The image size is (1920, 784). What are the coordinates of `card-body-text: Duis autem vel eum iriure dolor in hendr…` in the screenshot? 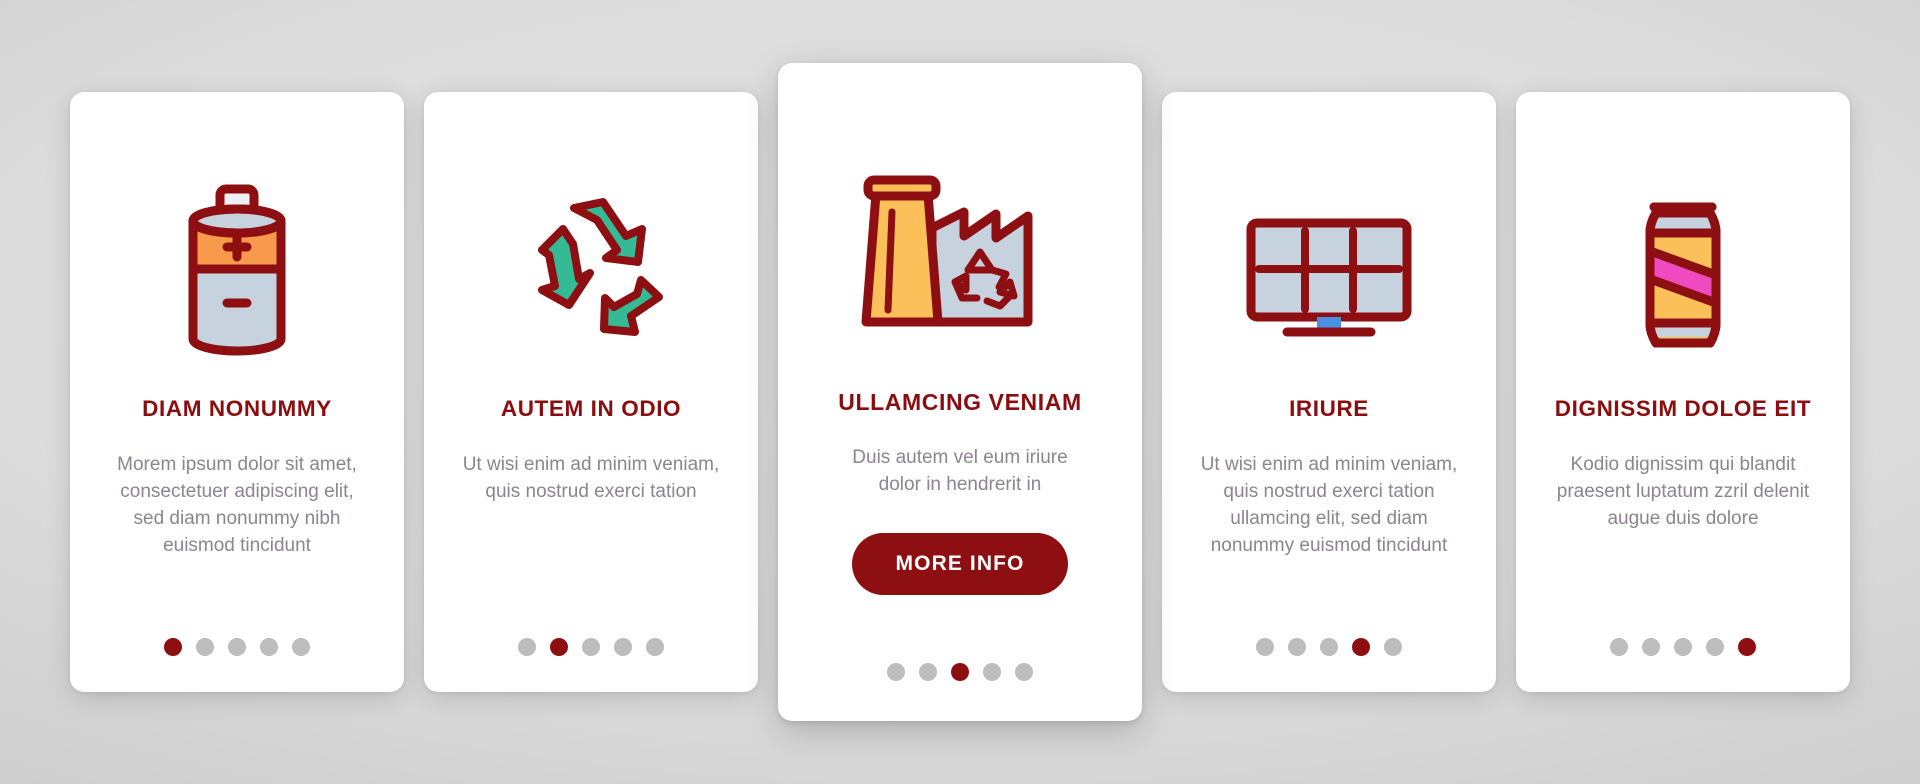 It's located at (960, 471).